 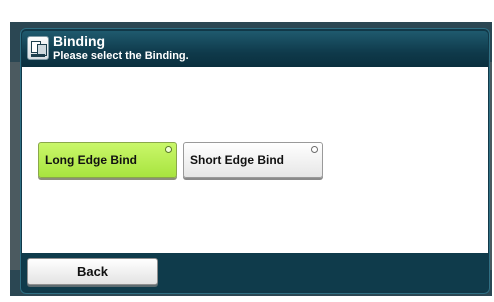 What do you see at coordinates (79, 41) in the screenshot?
I see `page-title: Binding` at bounding box center [79, 41].